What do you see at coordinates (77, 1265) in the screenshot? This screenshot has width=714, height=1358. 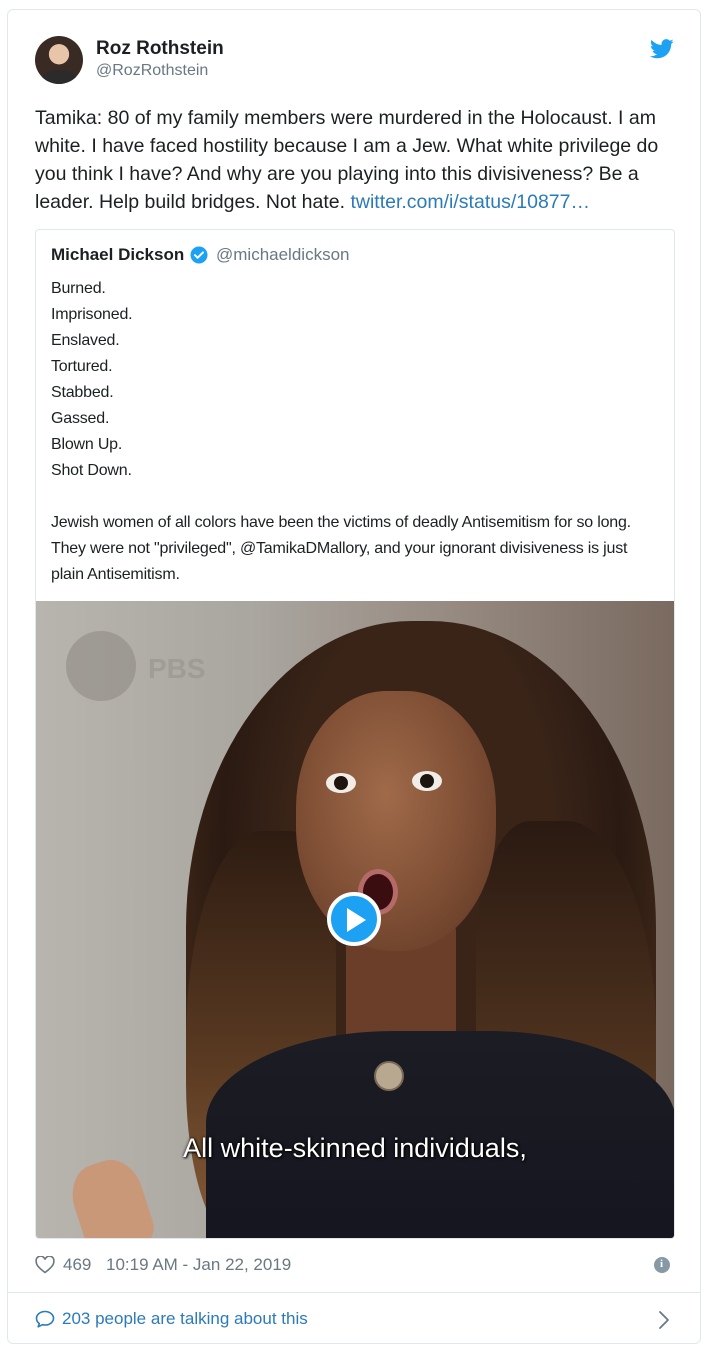 I see `like-count: 469` at bounding box center [77, 1265].